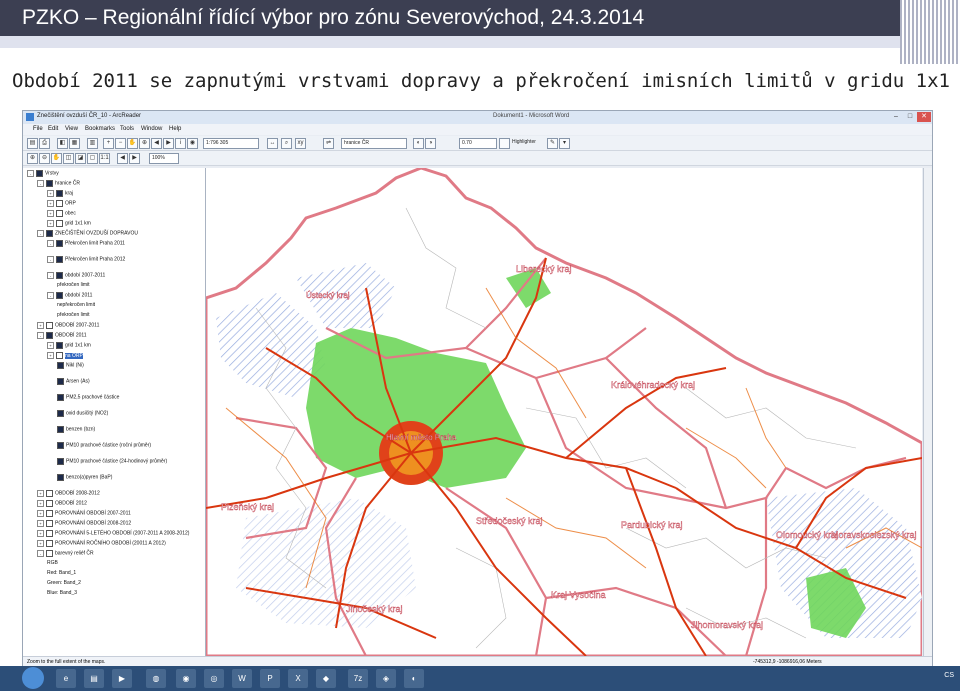 Image resolution: width=960 pixels, height=691 pixels. I want to click on ie-icon: e, so click(66, 678).